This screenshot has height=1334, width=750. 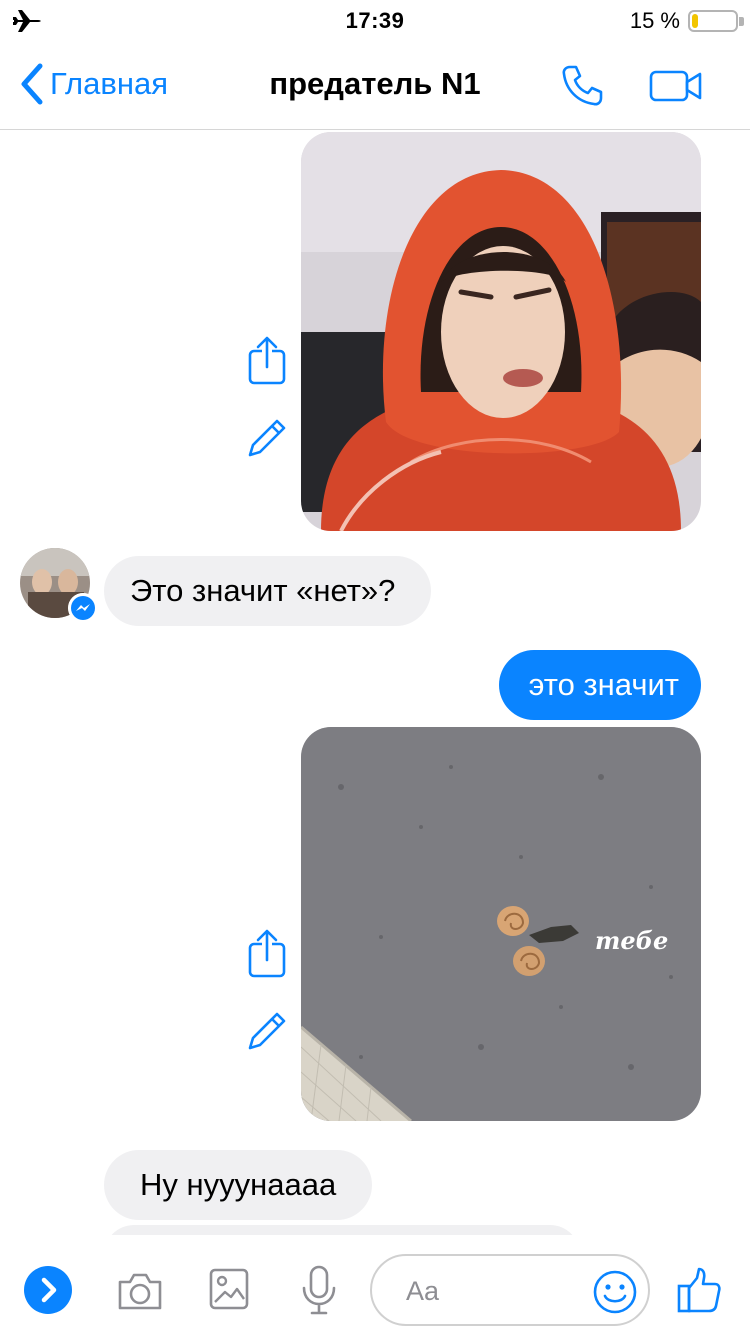 What do you see at coordinates (48, 1290) in the screenshot?
I see `chevron-right-icon` at bounding box center [48, 1290].